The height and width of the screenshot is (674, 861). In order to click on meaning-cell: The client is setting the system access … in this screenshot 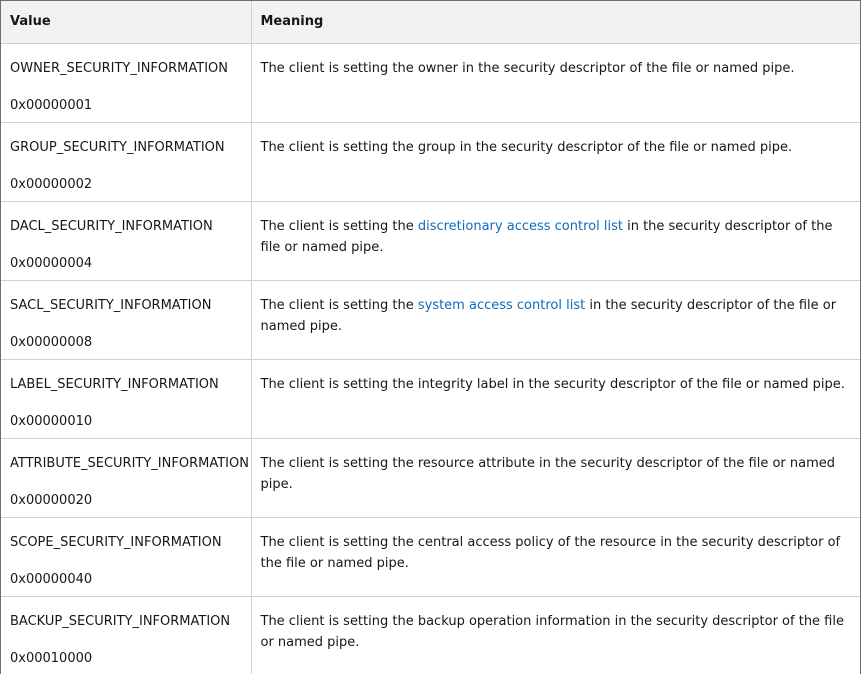, I will do `click(555, 320)`.